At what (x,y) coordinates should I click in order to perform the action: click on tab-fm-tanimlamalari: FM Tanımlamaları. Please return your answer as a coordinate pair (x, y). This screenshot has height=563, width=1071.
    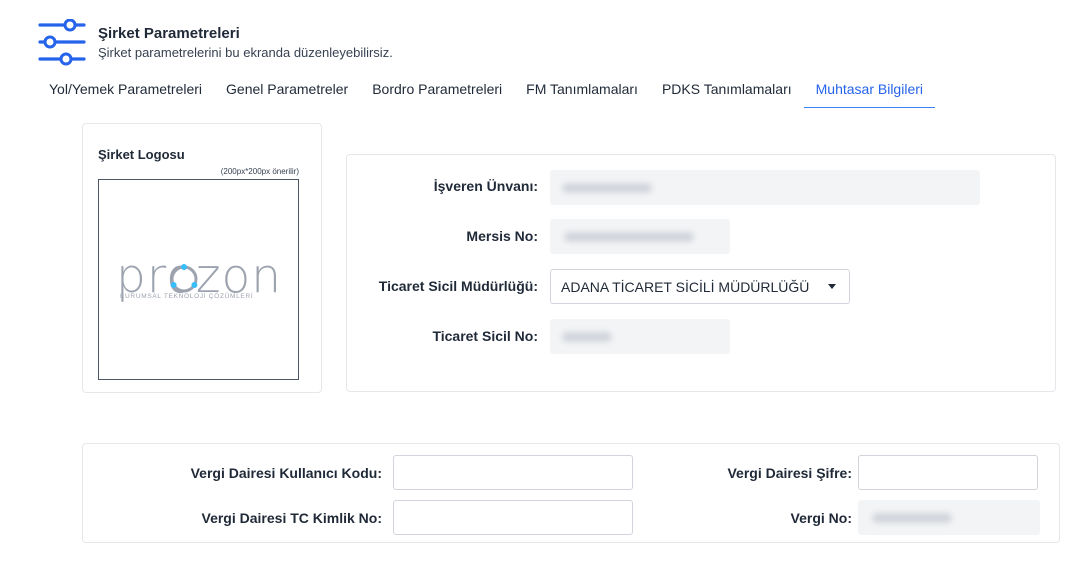
    Looking at the image, I should click on (582, 90).